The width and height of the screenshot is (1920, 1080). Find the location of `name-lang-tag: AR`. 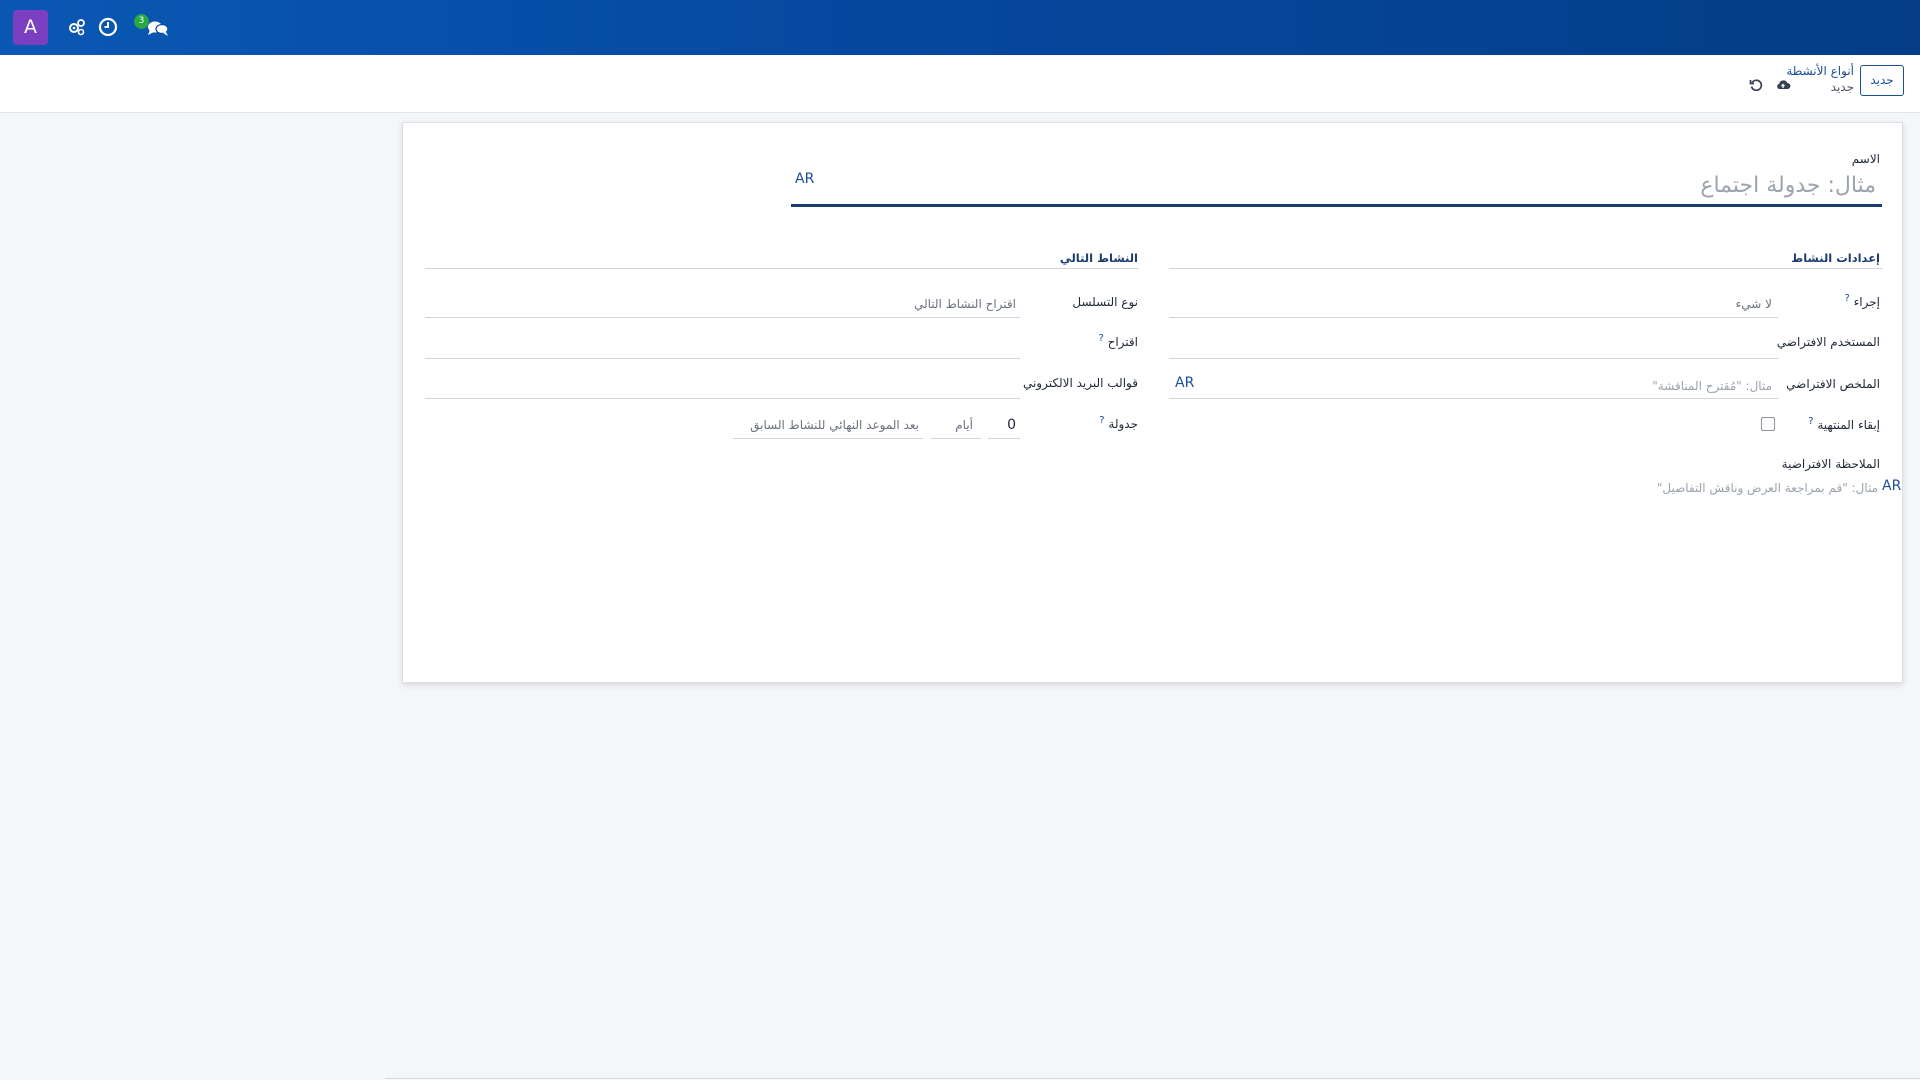

name-lang-tag: AR is located at coordinates (804, 179).